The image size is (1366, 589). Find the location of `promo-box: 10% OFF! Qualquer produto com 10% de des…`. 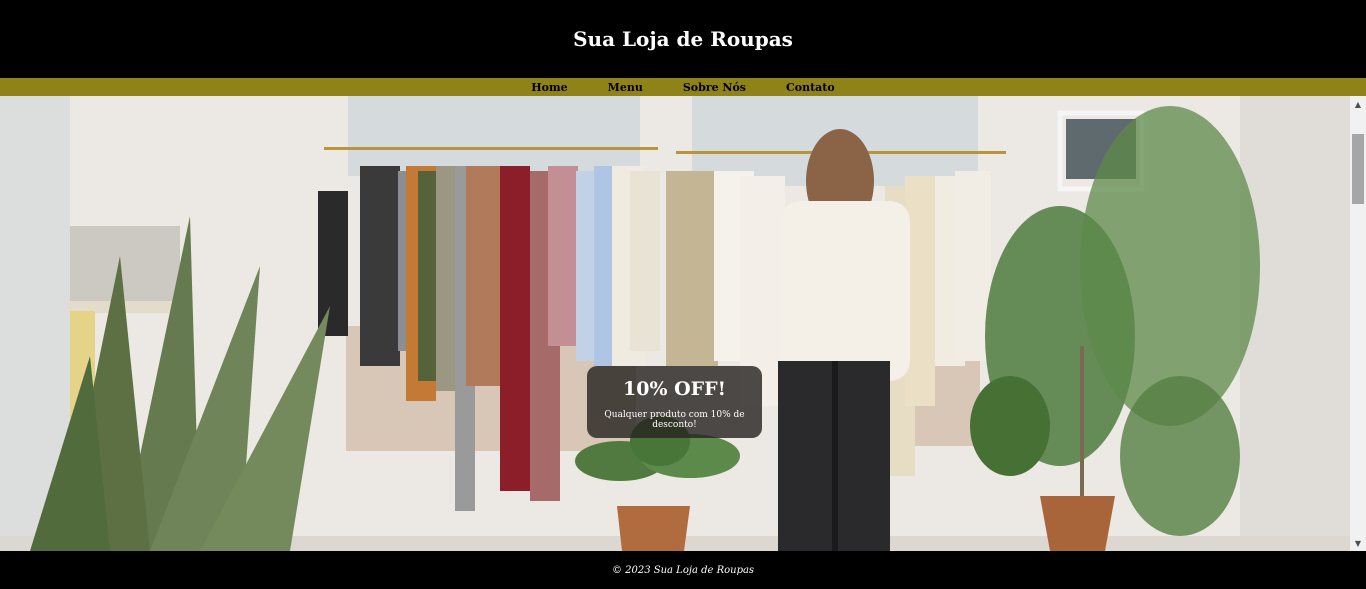

promo-box: 10% OFF! Qualquer produto com 10% de des… is located at coordinates (674, 402).